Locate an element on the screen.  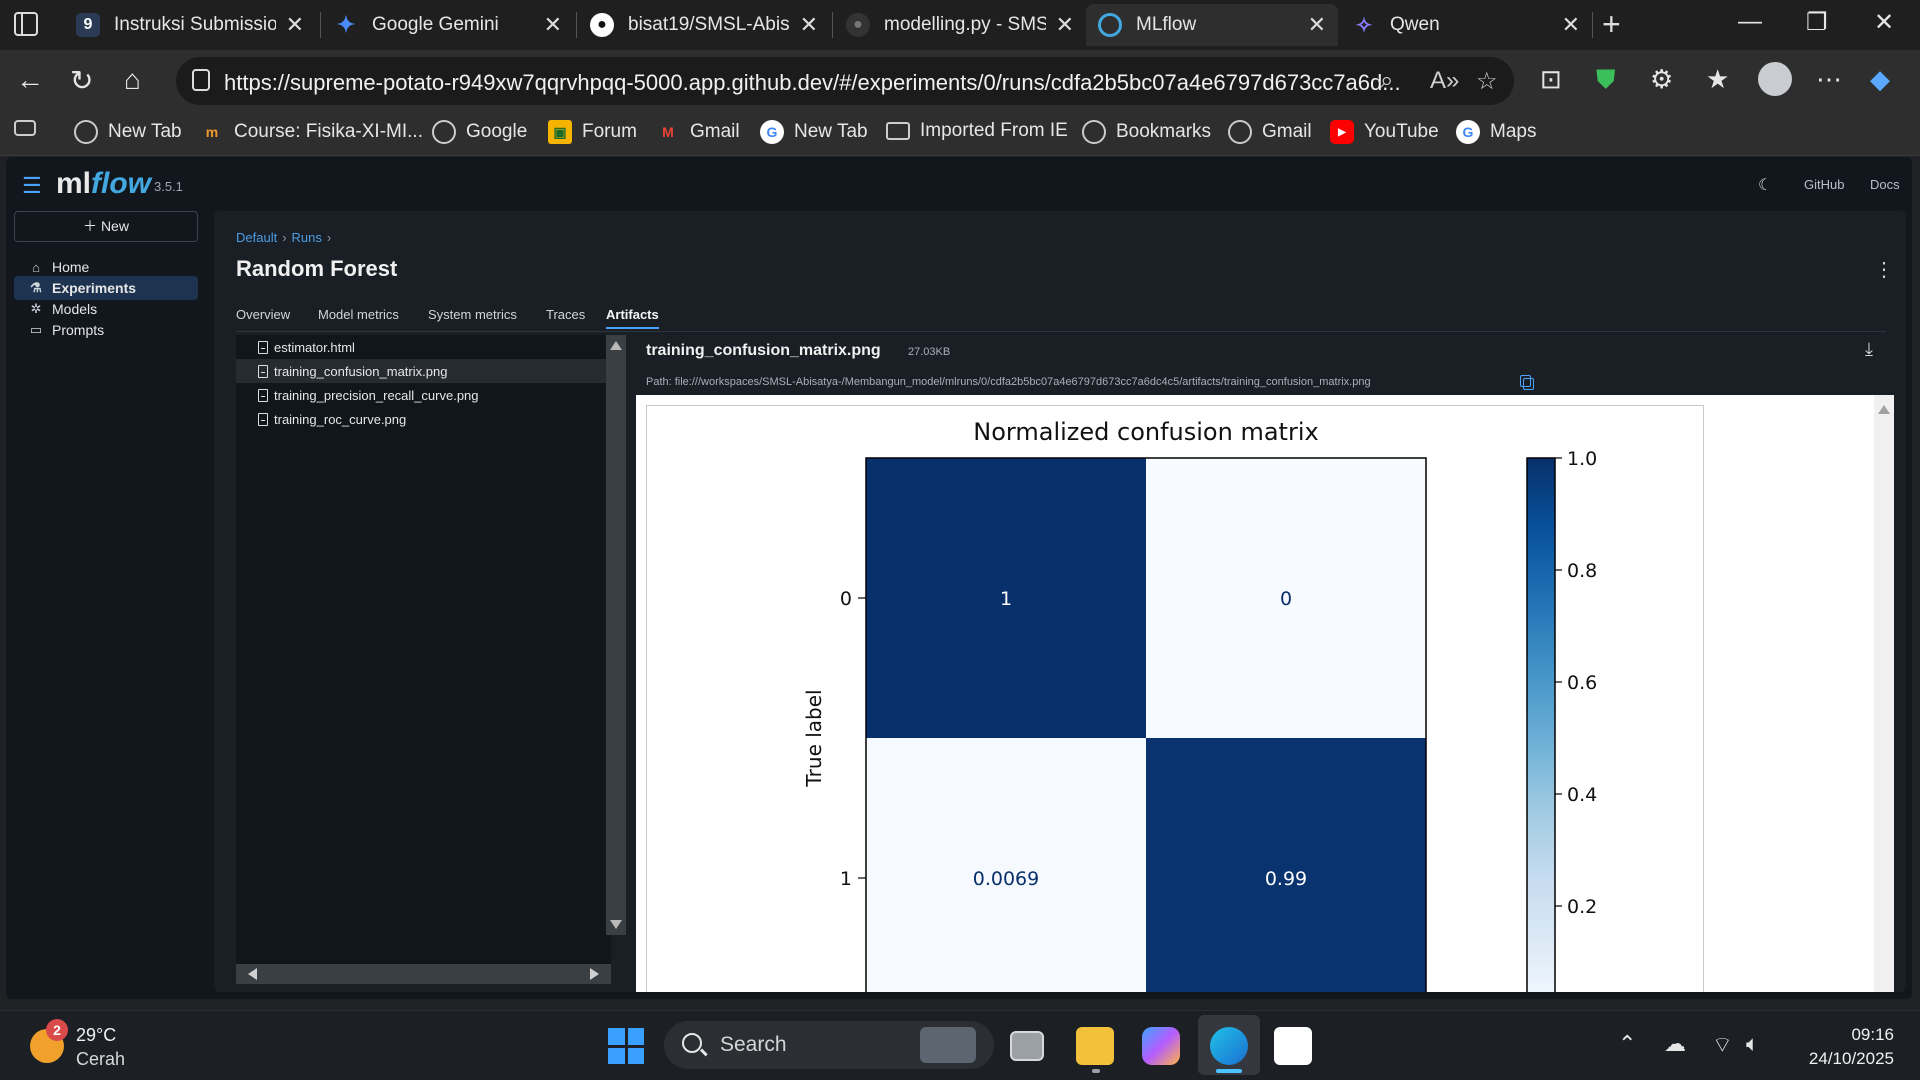
favorites-icon: ★ is located at coordinates (1717, 79).